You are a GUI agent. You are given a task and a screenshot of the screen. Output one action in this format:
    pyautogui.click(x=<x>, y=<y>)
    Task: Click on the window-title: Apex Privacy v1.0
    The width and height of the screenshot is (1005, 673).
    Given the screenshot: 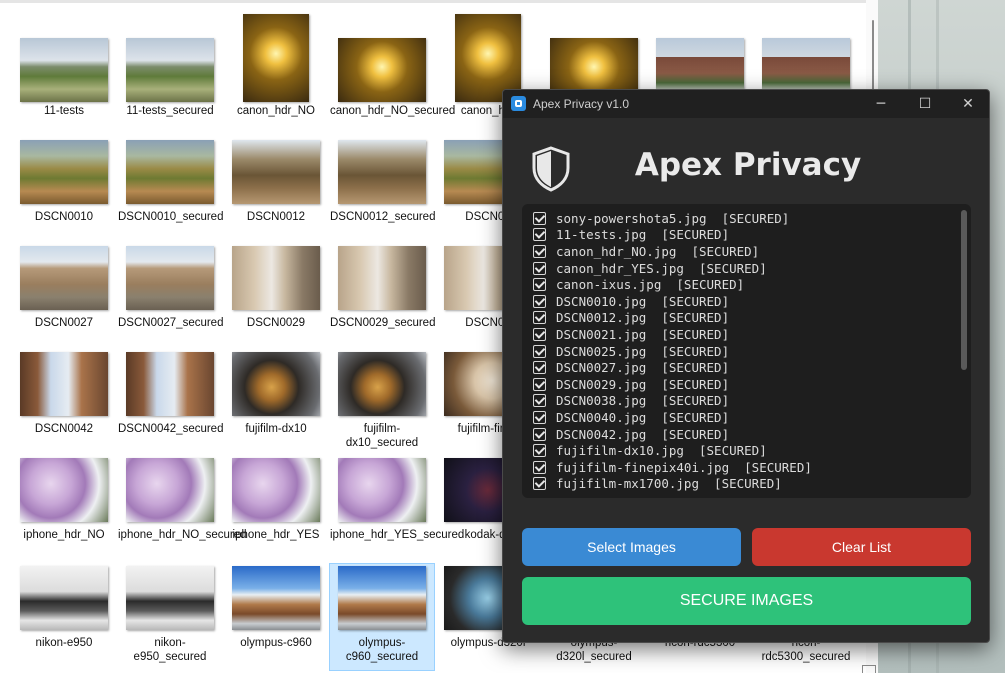 What is the action you would take?
    pyautogui.click(x=581, y=104)
    